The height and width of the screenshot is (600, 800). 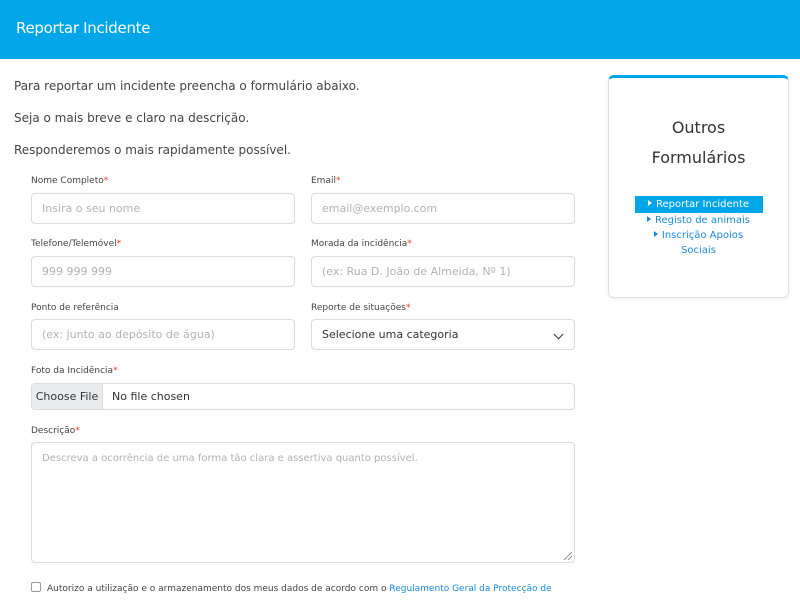 I want to click on phone-label: Telefone/Telemóvel*, so click(x=76, y=244).